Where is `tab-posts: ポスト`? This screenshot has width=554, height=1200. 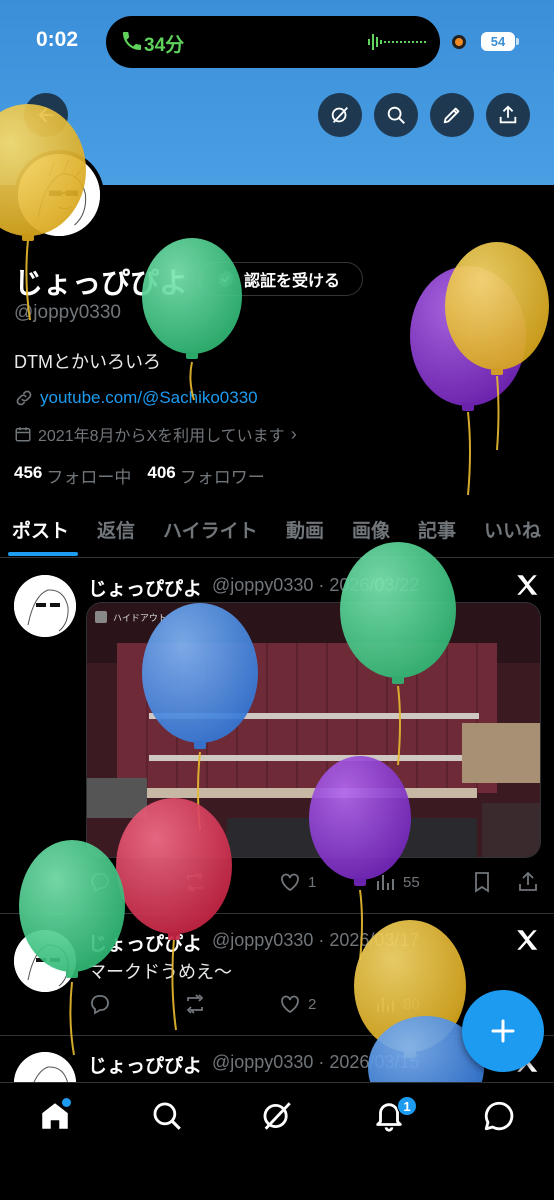
tab-posts: ポスト is located at coordinates (40, 529).